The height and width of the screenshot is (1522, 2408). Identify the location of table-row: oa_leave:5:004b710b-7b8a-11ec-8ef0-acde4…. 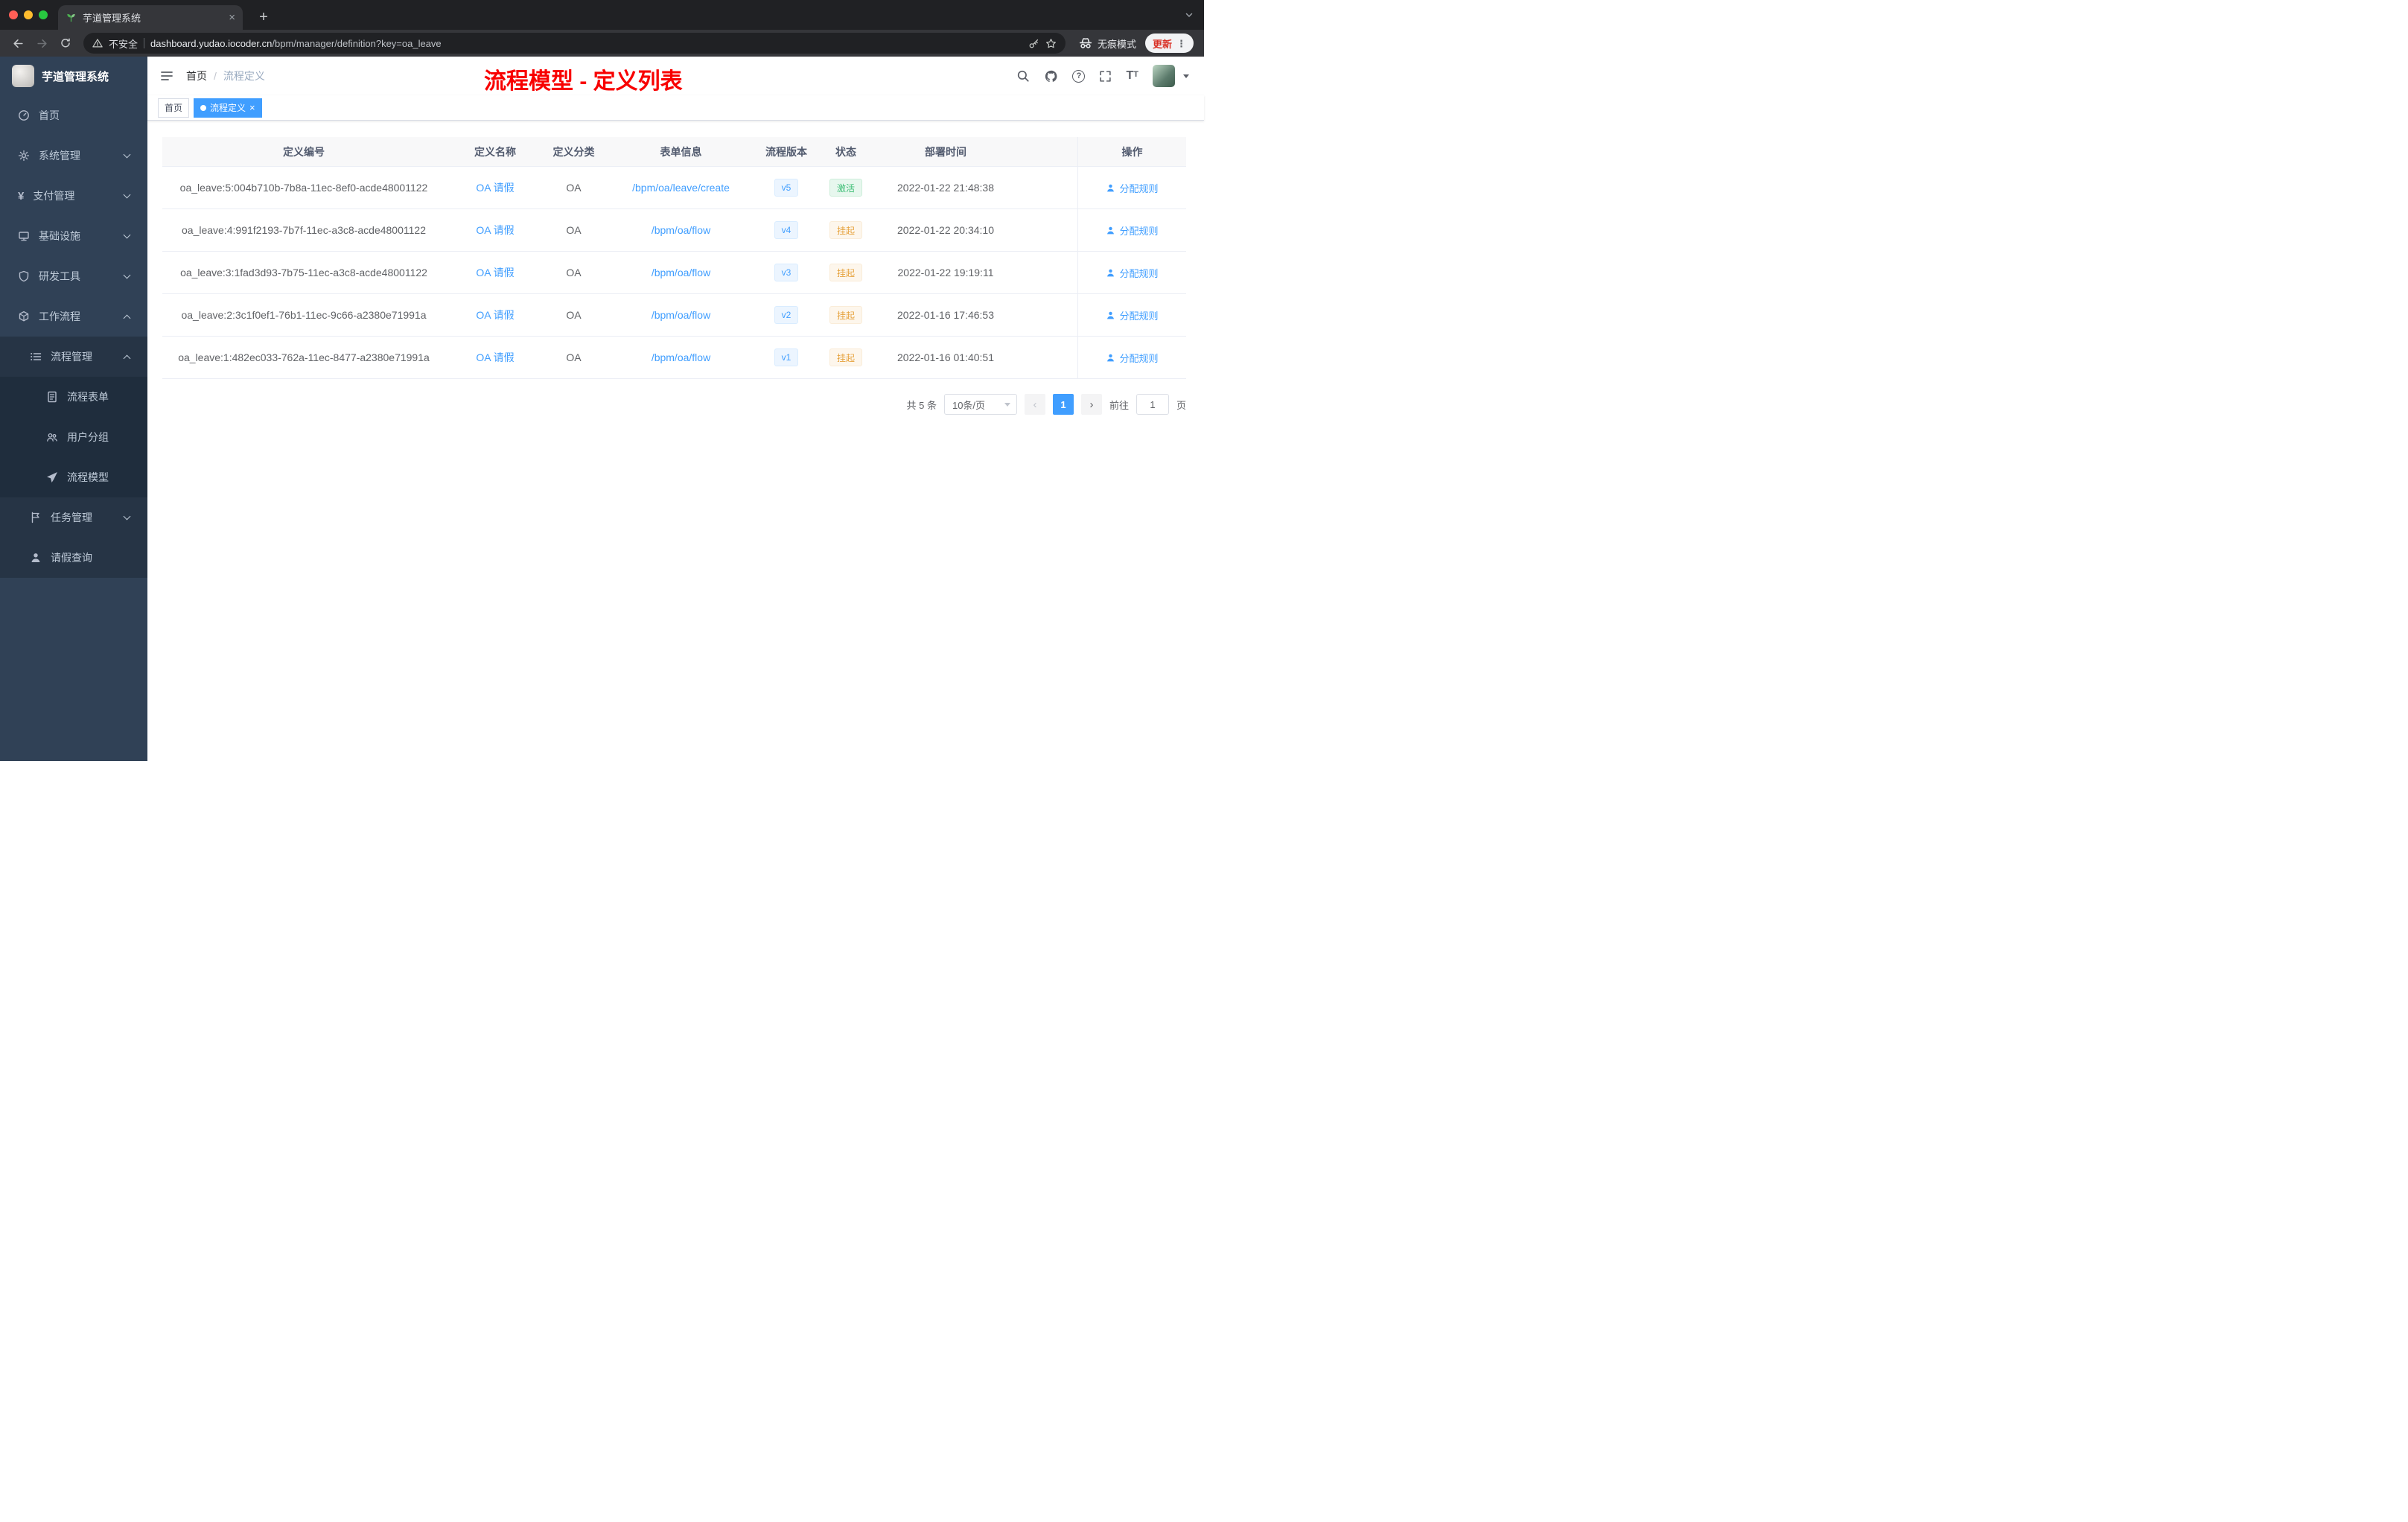
(674, 188).